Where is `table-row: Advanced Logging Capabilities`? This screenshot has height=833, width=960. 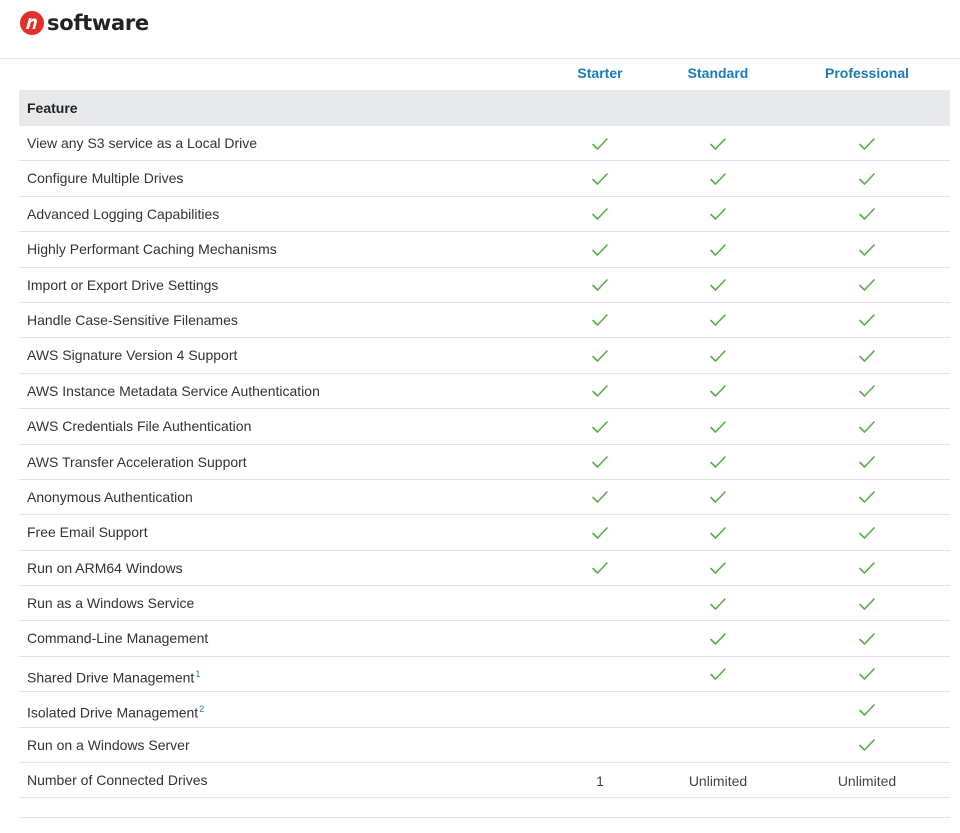 table-row: Advanced Logging Capabilities is located at coordinates (484, 215).